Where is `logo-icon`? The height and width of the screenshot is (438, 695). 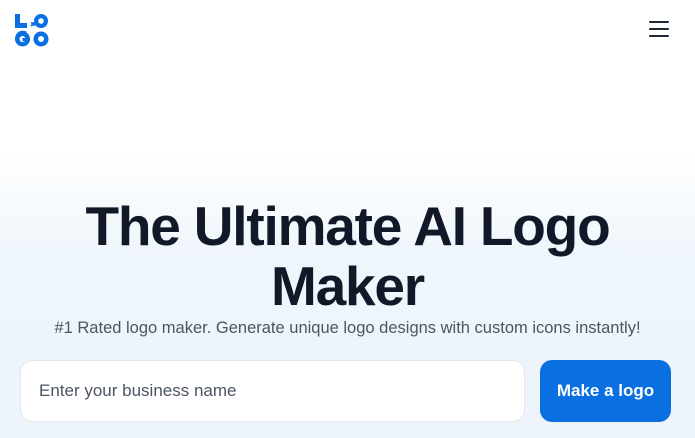 logo-icon is located at coordinates (32, 30).